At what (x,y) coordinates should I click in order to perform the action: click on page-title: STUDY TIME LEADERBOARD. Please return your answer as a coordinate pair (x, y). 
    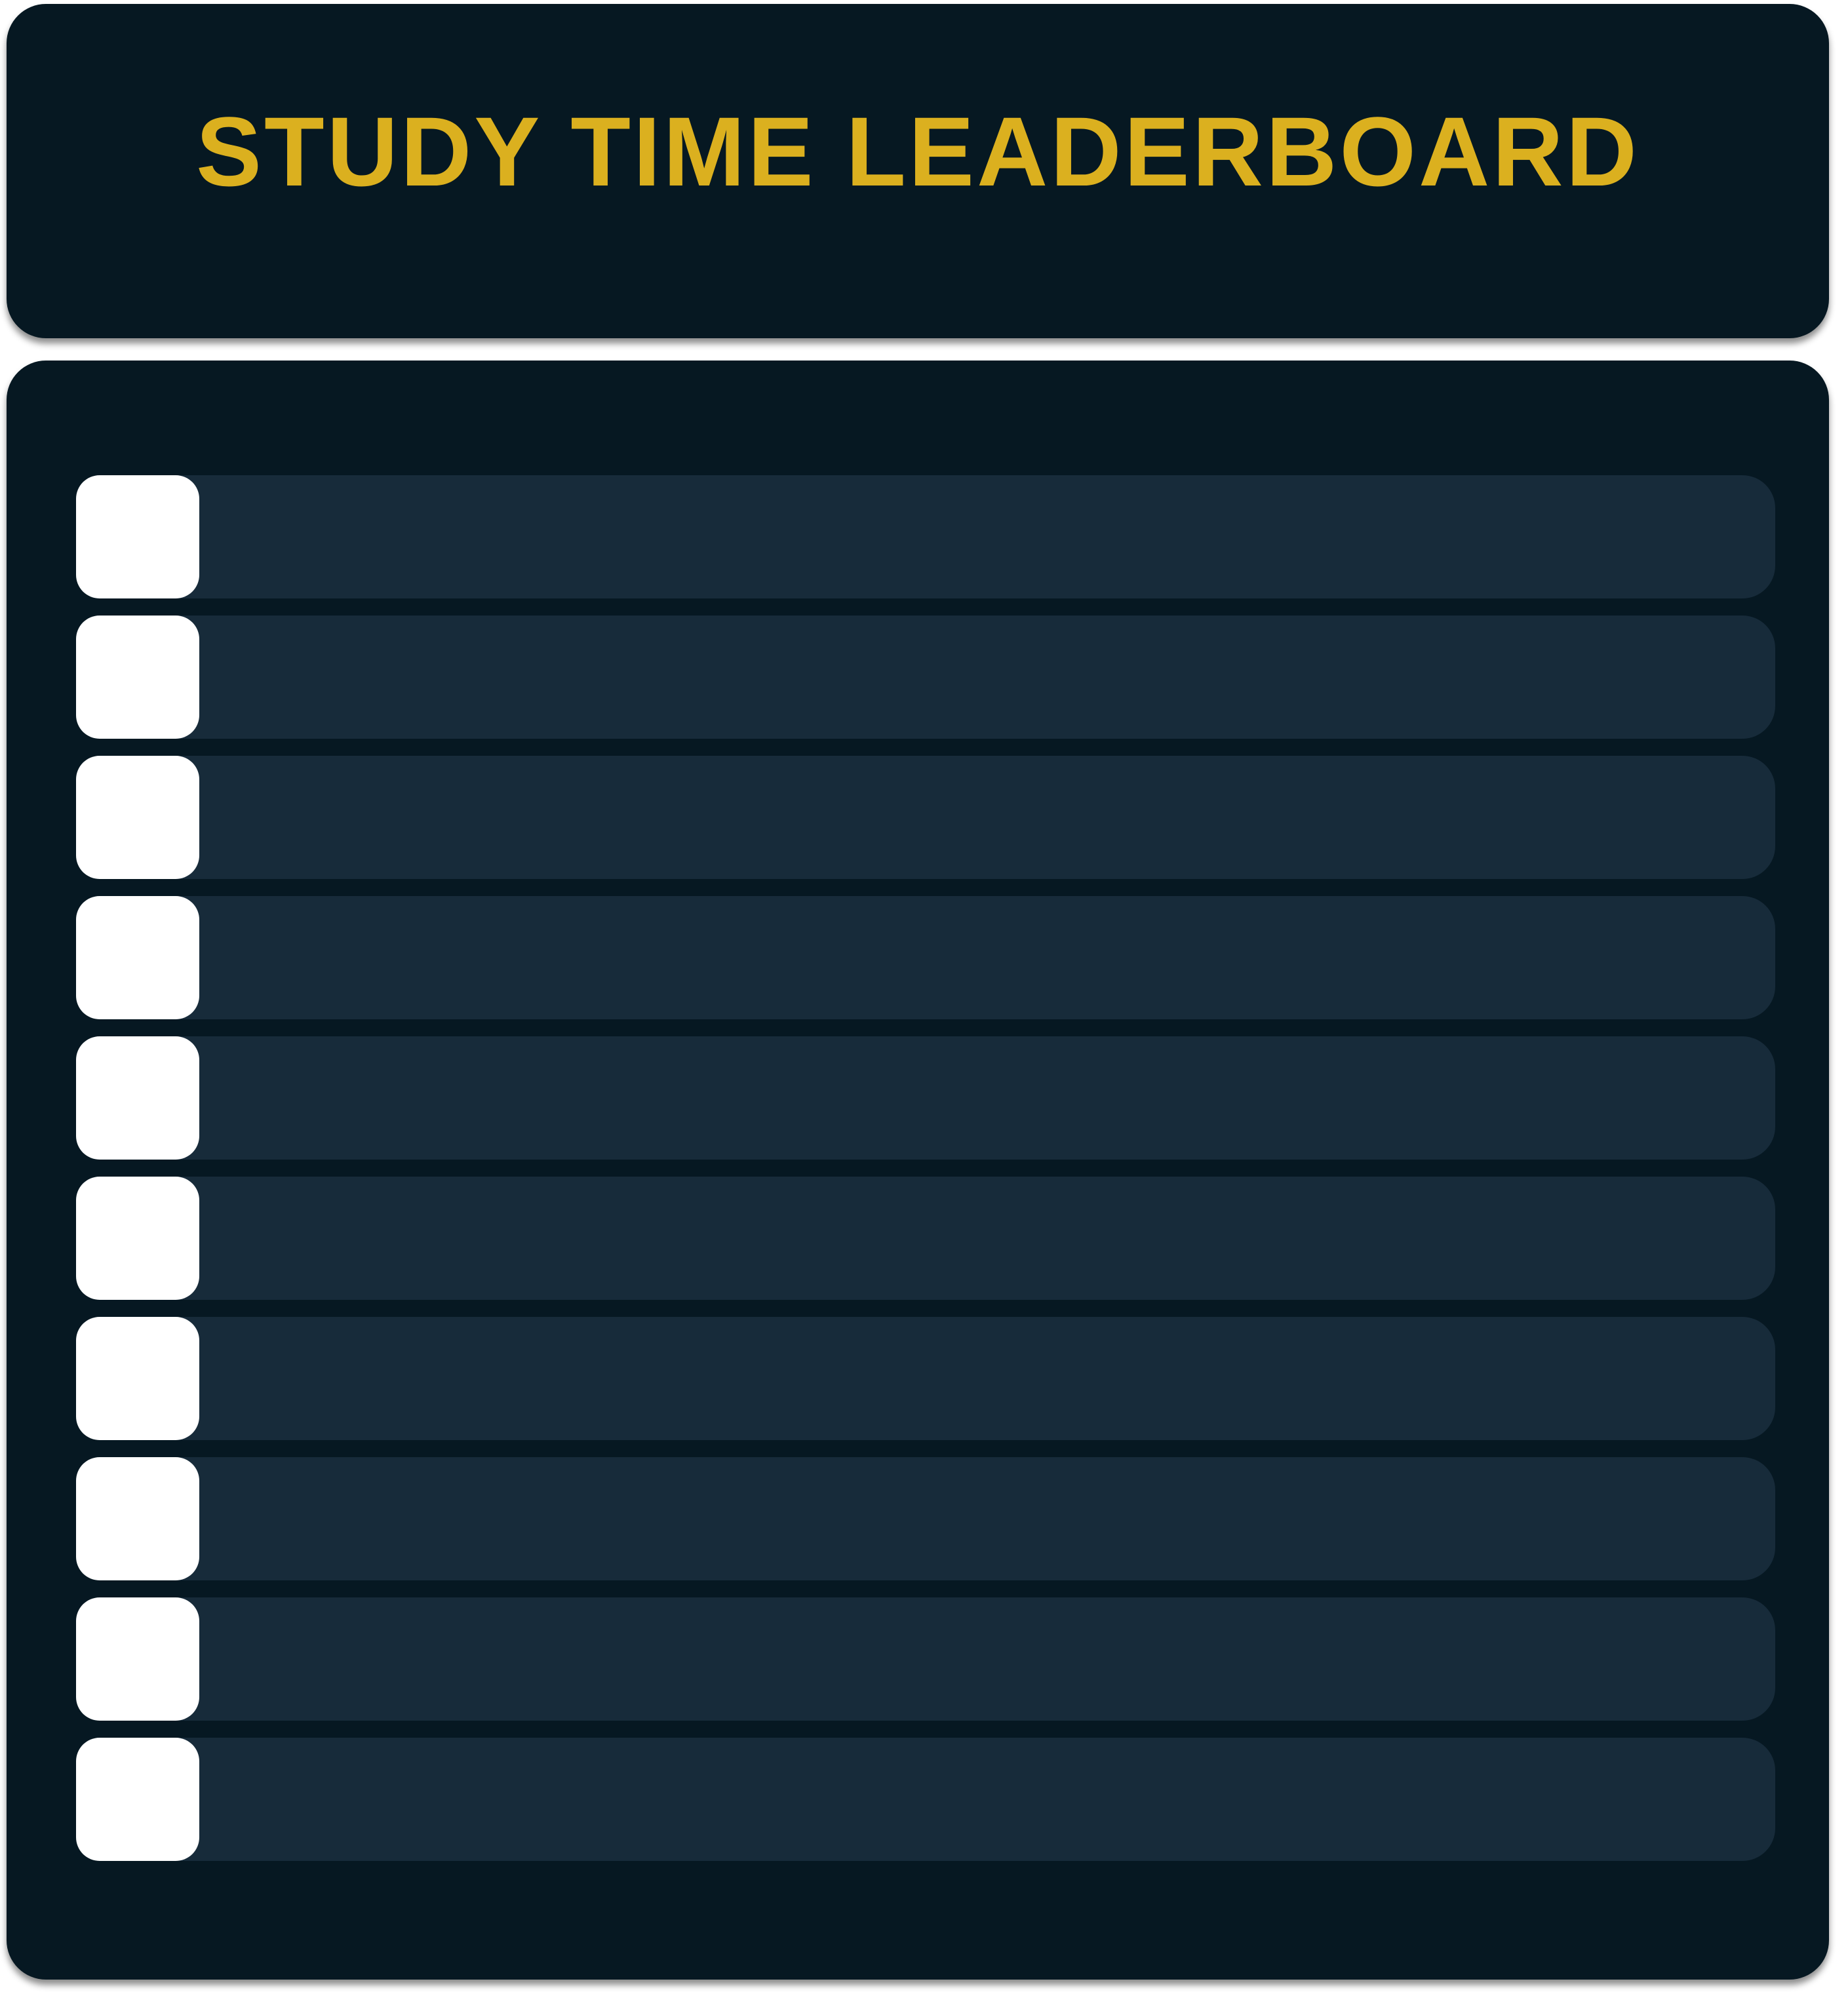
    Looking at the image, I should click on (918, 151).